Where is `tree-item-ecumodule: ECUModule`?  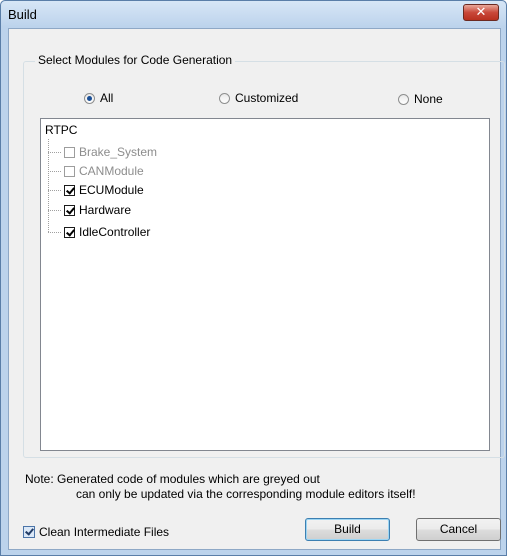
tree-item-ecumodule: ECUModule is located at coordinates (96, 190).